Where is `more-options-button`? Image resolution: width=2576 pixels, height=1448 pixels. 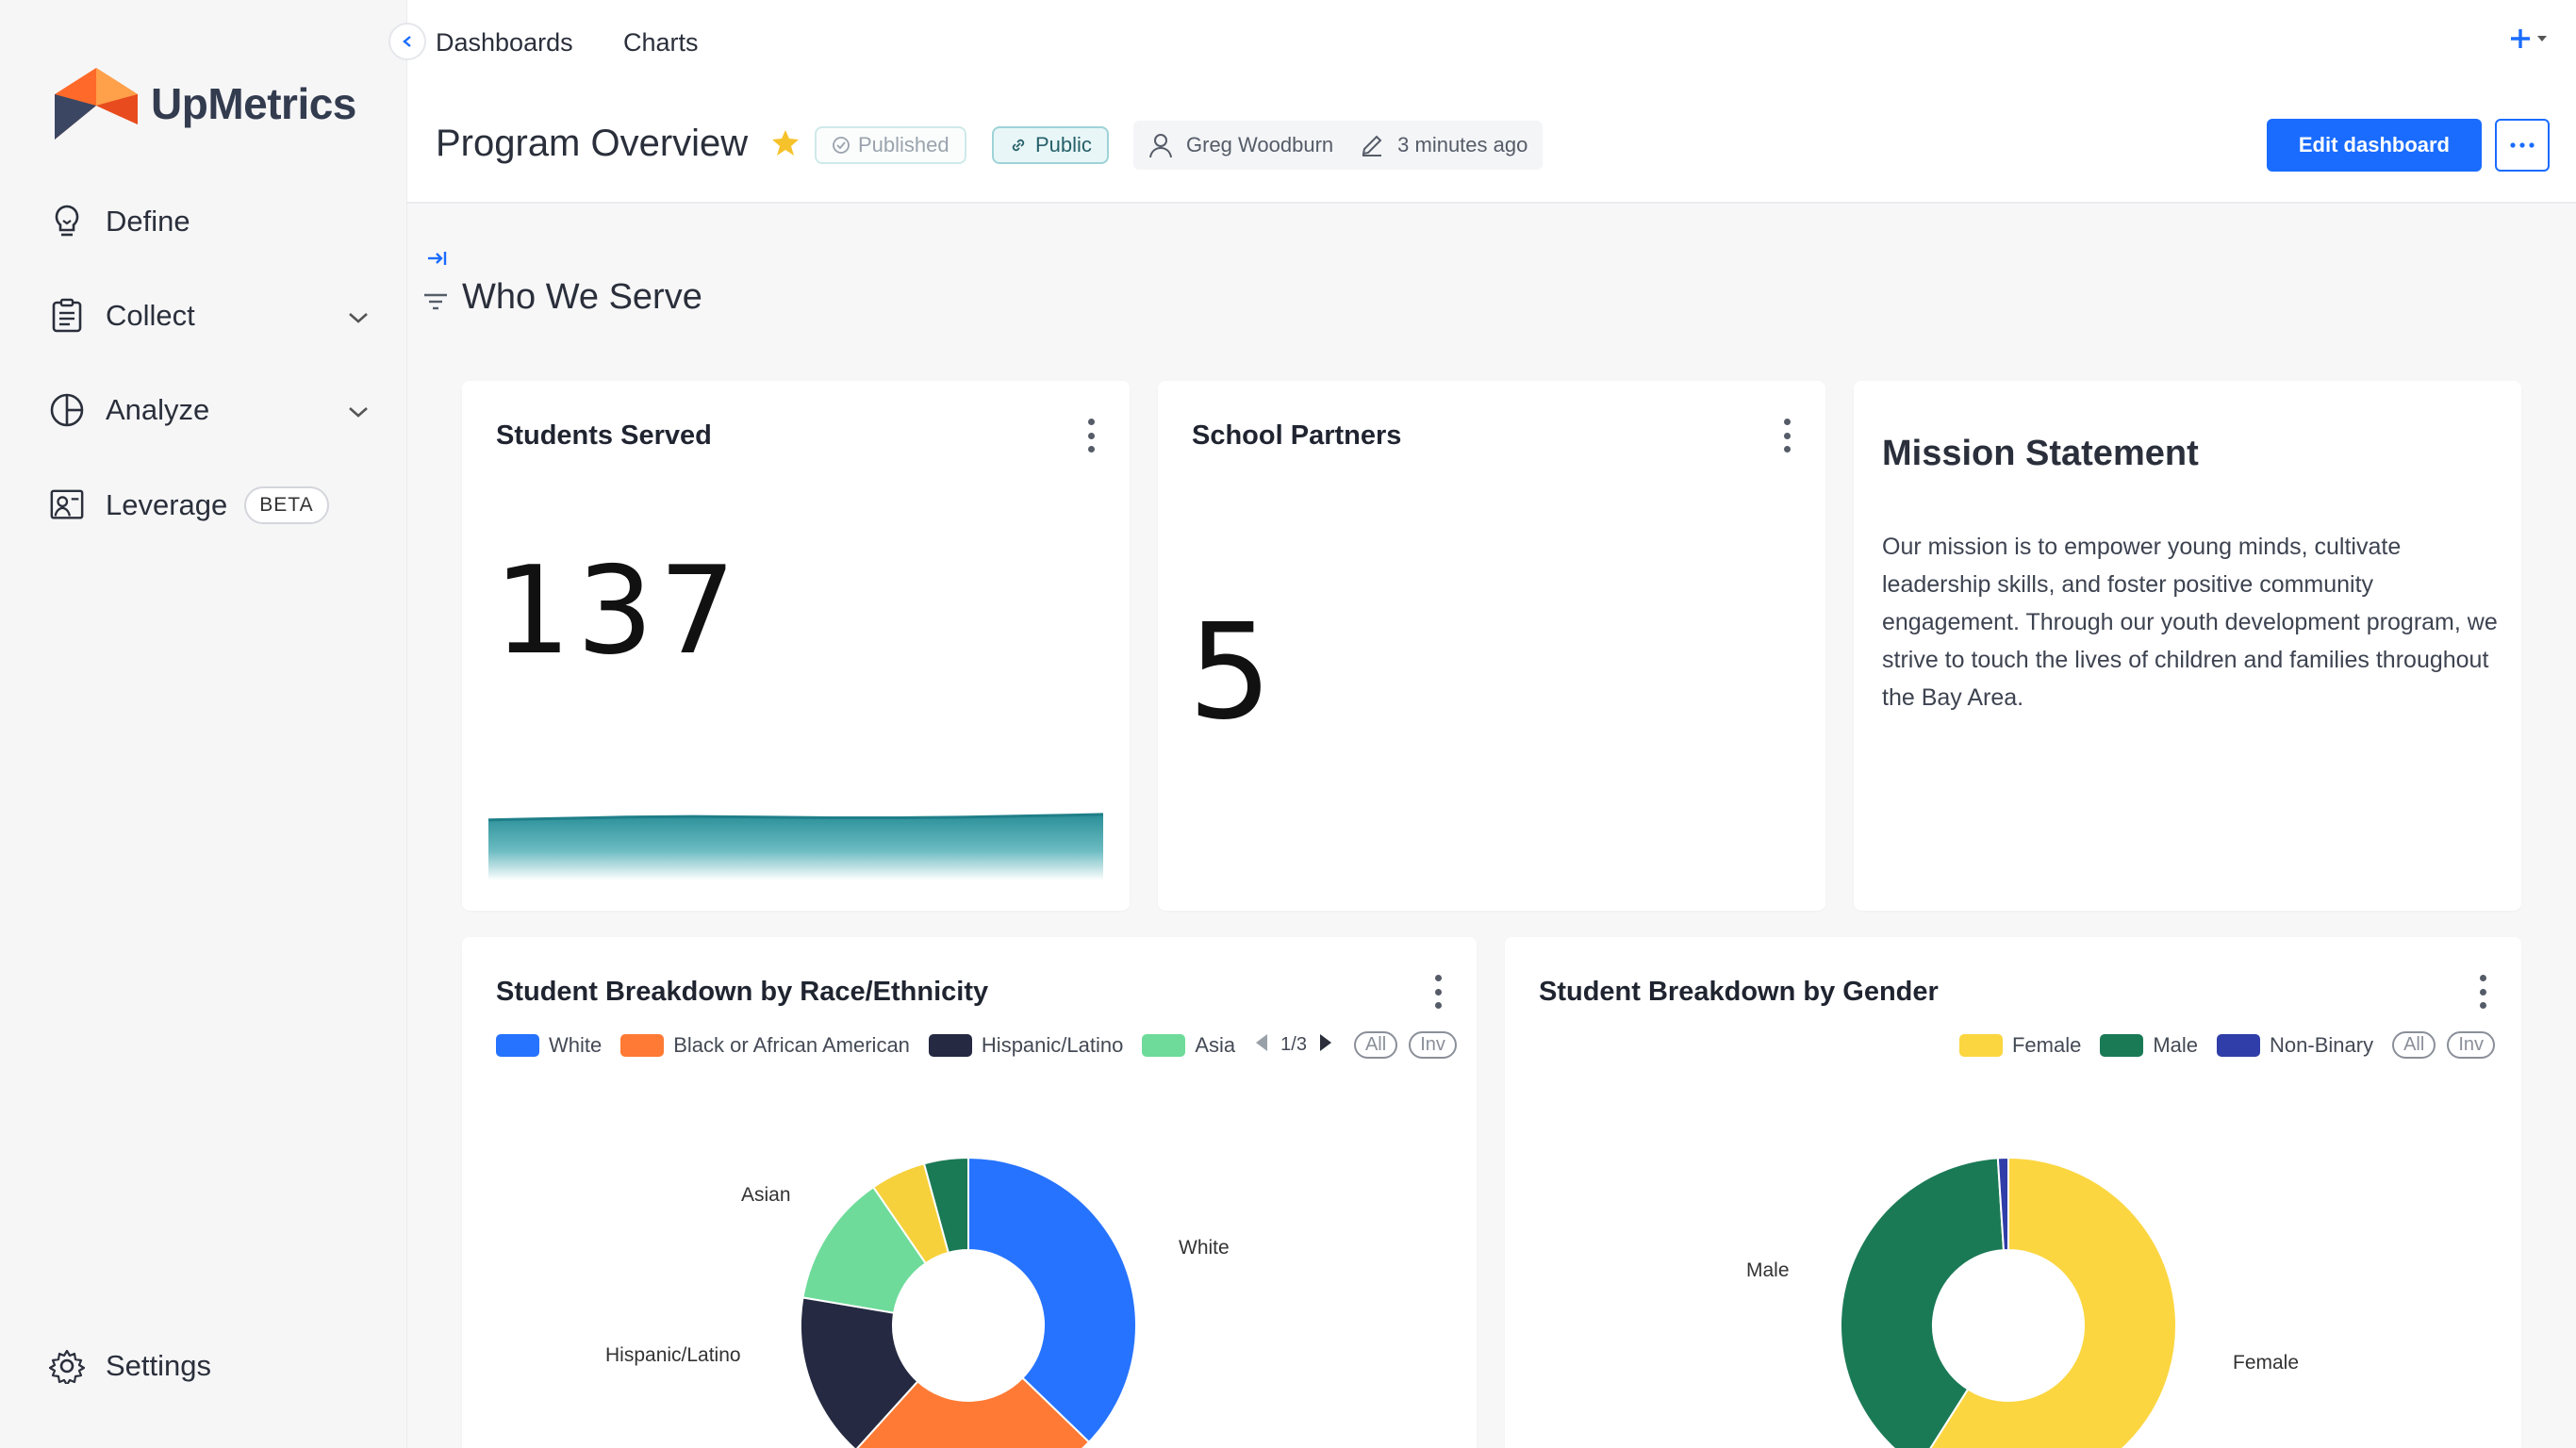
more-options-button is located at coordinates (2522, 145).